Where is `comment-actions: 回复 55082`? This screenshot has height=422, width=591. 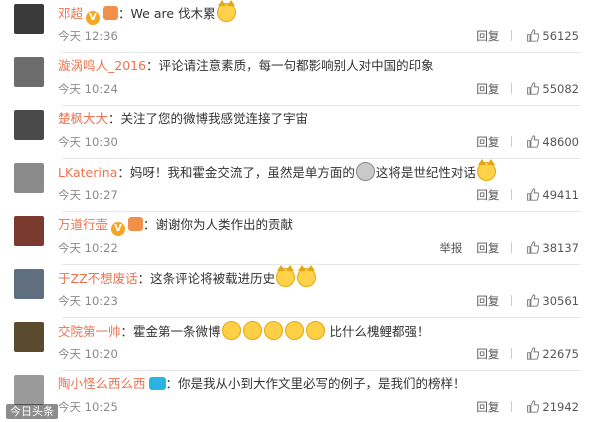 comment-actions: 回复 55082 is located at coordinates (520, 89).